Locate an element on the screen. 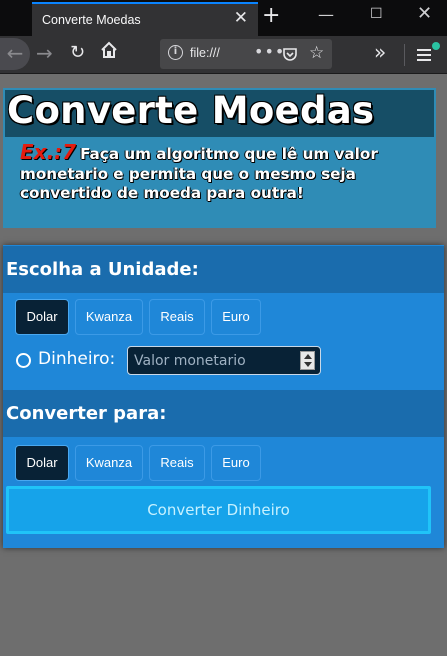 Image resolution: width=447 pixels, height=656 pixels. browser-nav-bar: ← → ↻ i file:/// ••• ☆ » is located at coordinates (223, 55).